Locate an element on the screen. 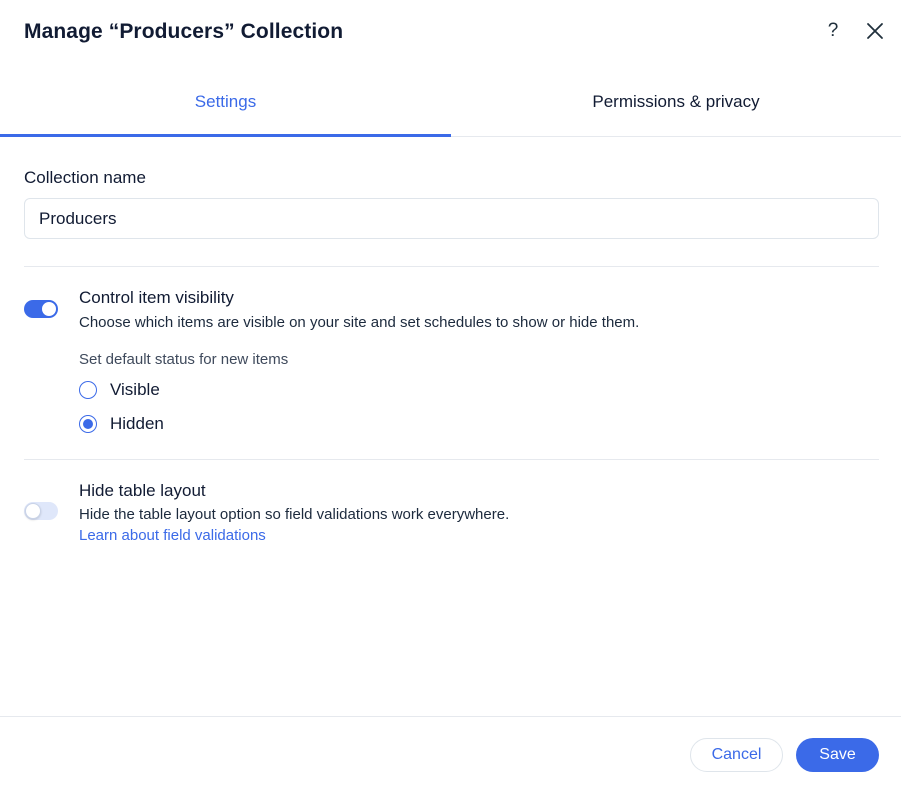  control-visibility-title: Control item visibility is located at coordinates (156, 297).